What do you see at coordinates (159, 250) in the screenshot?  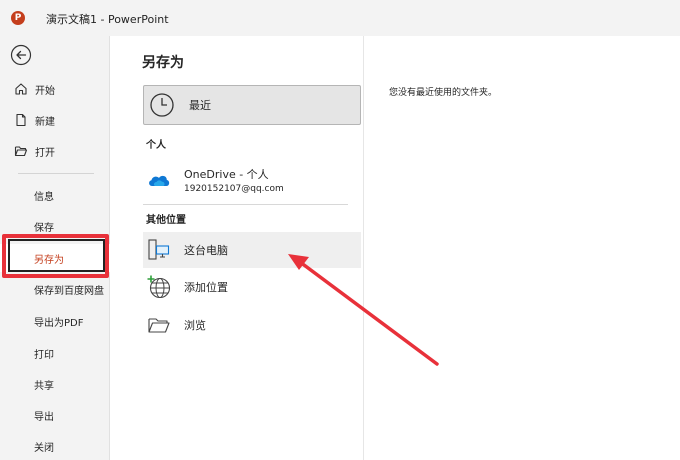 I see `this-pc-icon` at bounding box center [159, 250].